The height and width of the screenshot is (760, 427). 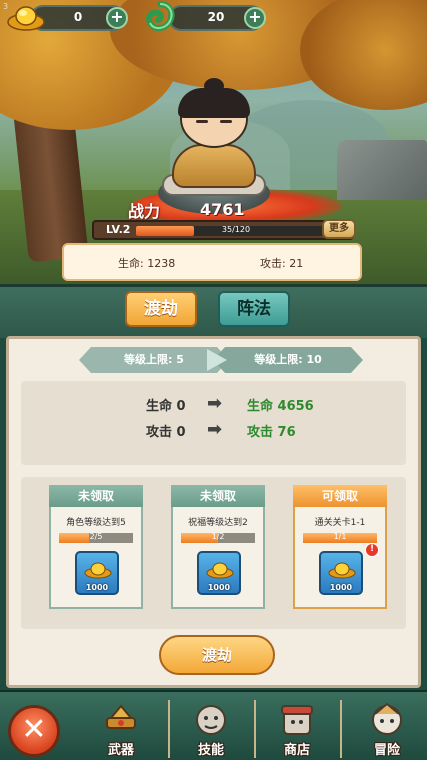 I want to click on more-button: 更多, so click(x=339, y=229).